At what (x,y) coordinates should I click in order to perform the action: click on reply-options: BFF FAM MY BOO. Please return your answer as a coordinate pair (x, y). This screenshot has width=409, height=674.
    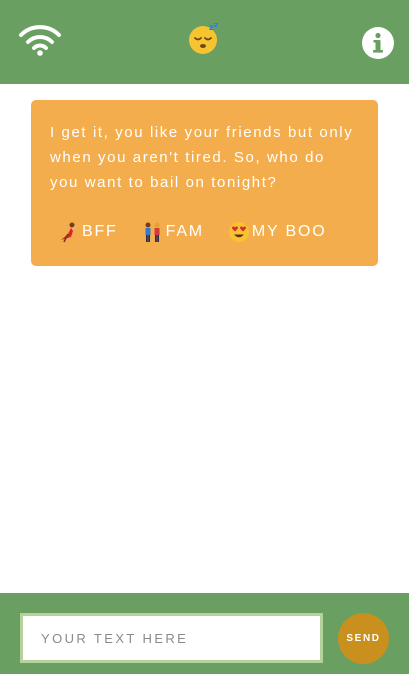
    Looking at the image, I should click on (204, 232).